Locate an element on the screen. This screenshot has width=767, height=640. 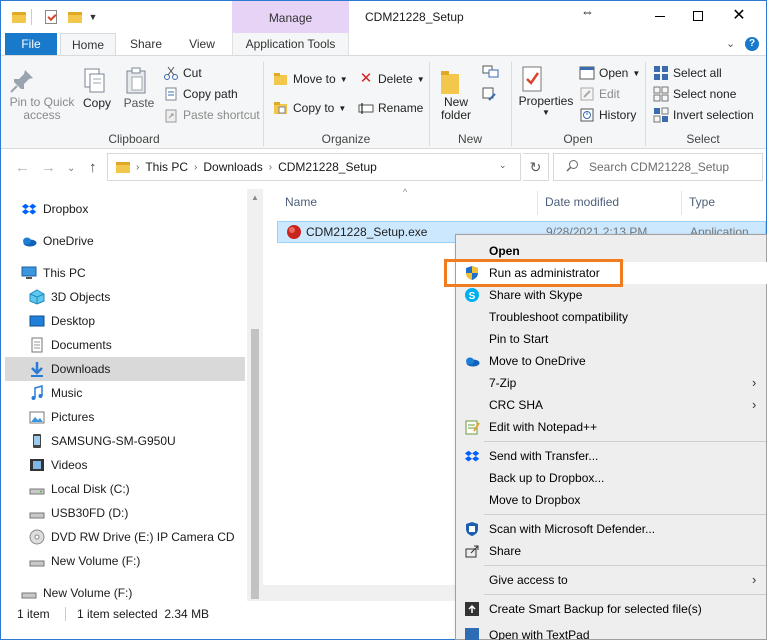
paste-icon is located at coordinates (136, 81).